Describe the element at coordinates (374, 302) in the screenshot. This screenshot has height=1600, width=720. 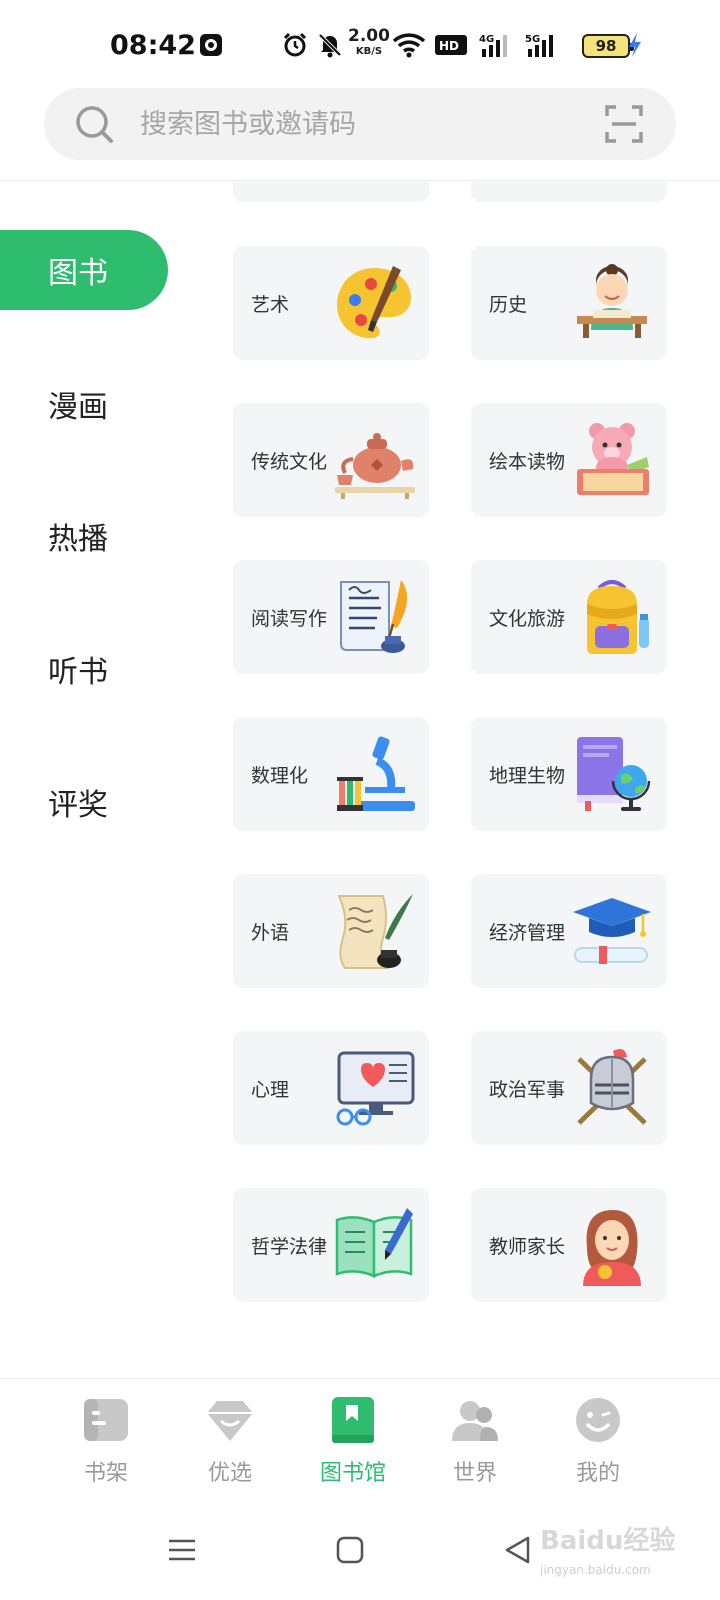
I see `palette-icon` at that location.